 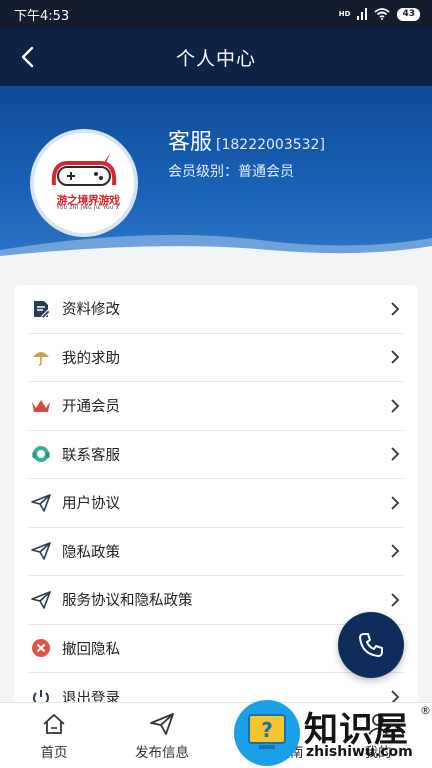 I want to click on signal-icon, so click(x=362, y=14).